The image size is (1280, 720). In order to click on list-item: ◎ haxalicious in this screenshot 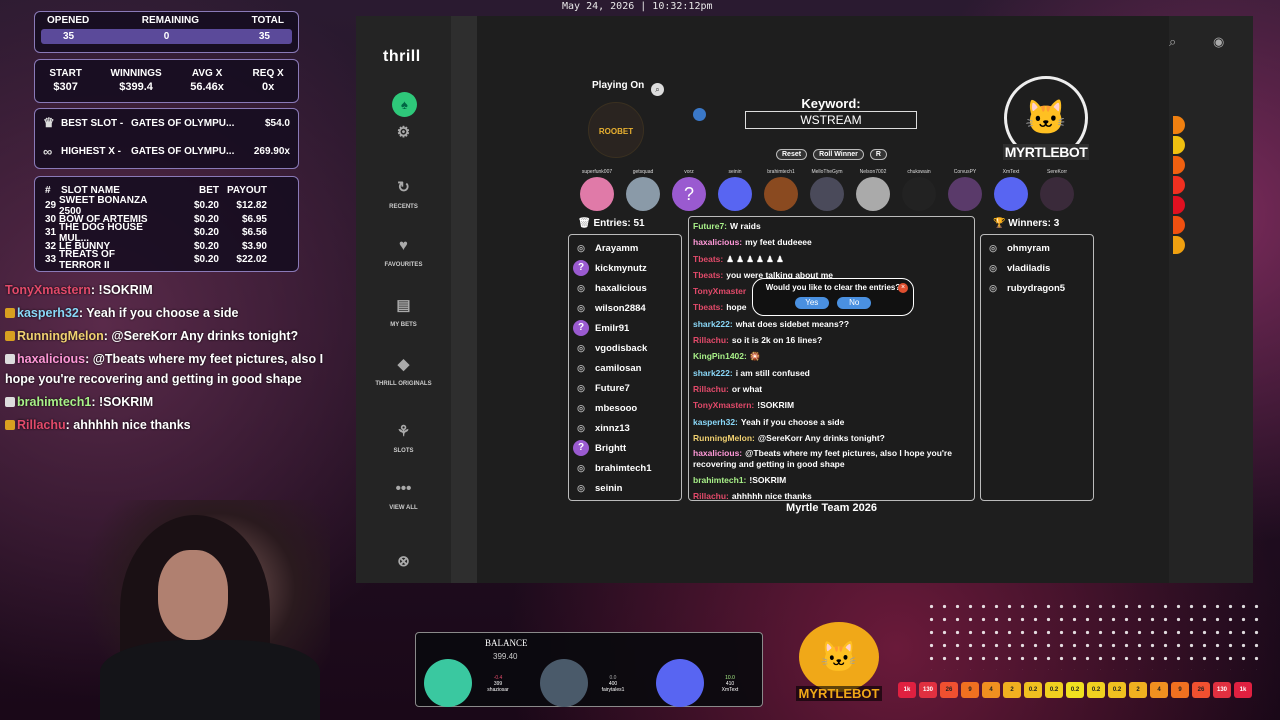, I will do `click(612, 288)`.